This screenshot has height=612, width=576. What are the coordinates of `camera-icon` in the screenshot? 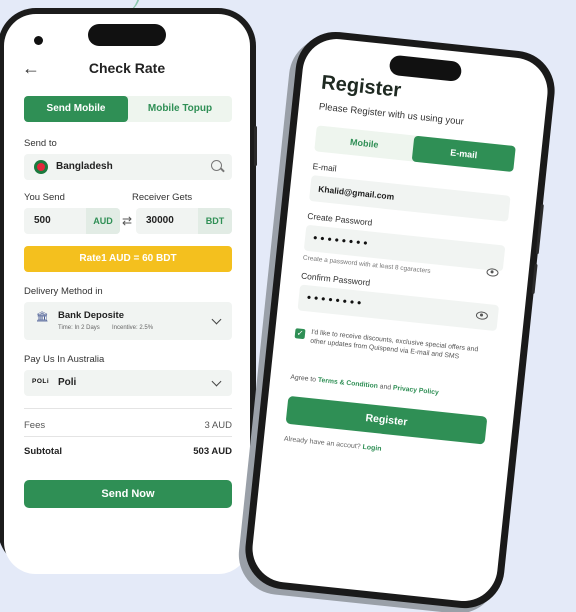 It's located at (38, 40).